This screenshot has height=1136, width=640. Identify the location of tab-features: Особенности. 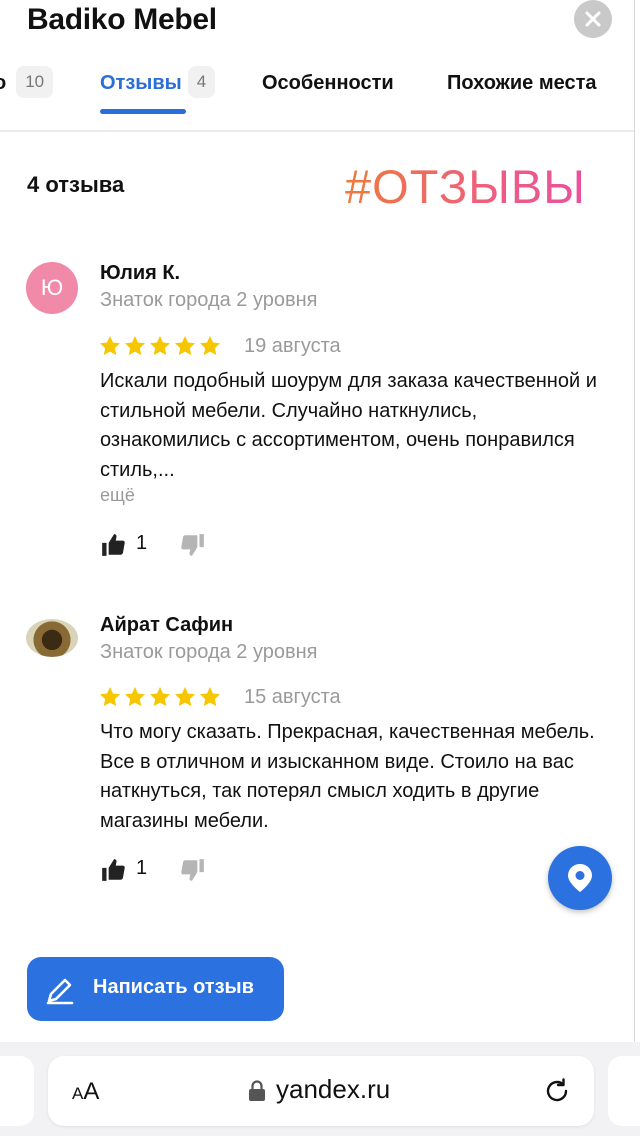
(328, 83).